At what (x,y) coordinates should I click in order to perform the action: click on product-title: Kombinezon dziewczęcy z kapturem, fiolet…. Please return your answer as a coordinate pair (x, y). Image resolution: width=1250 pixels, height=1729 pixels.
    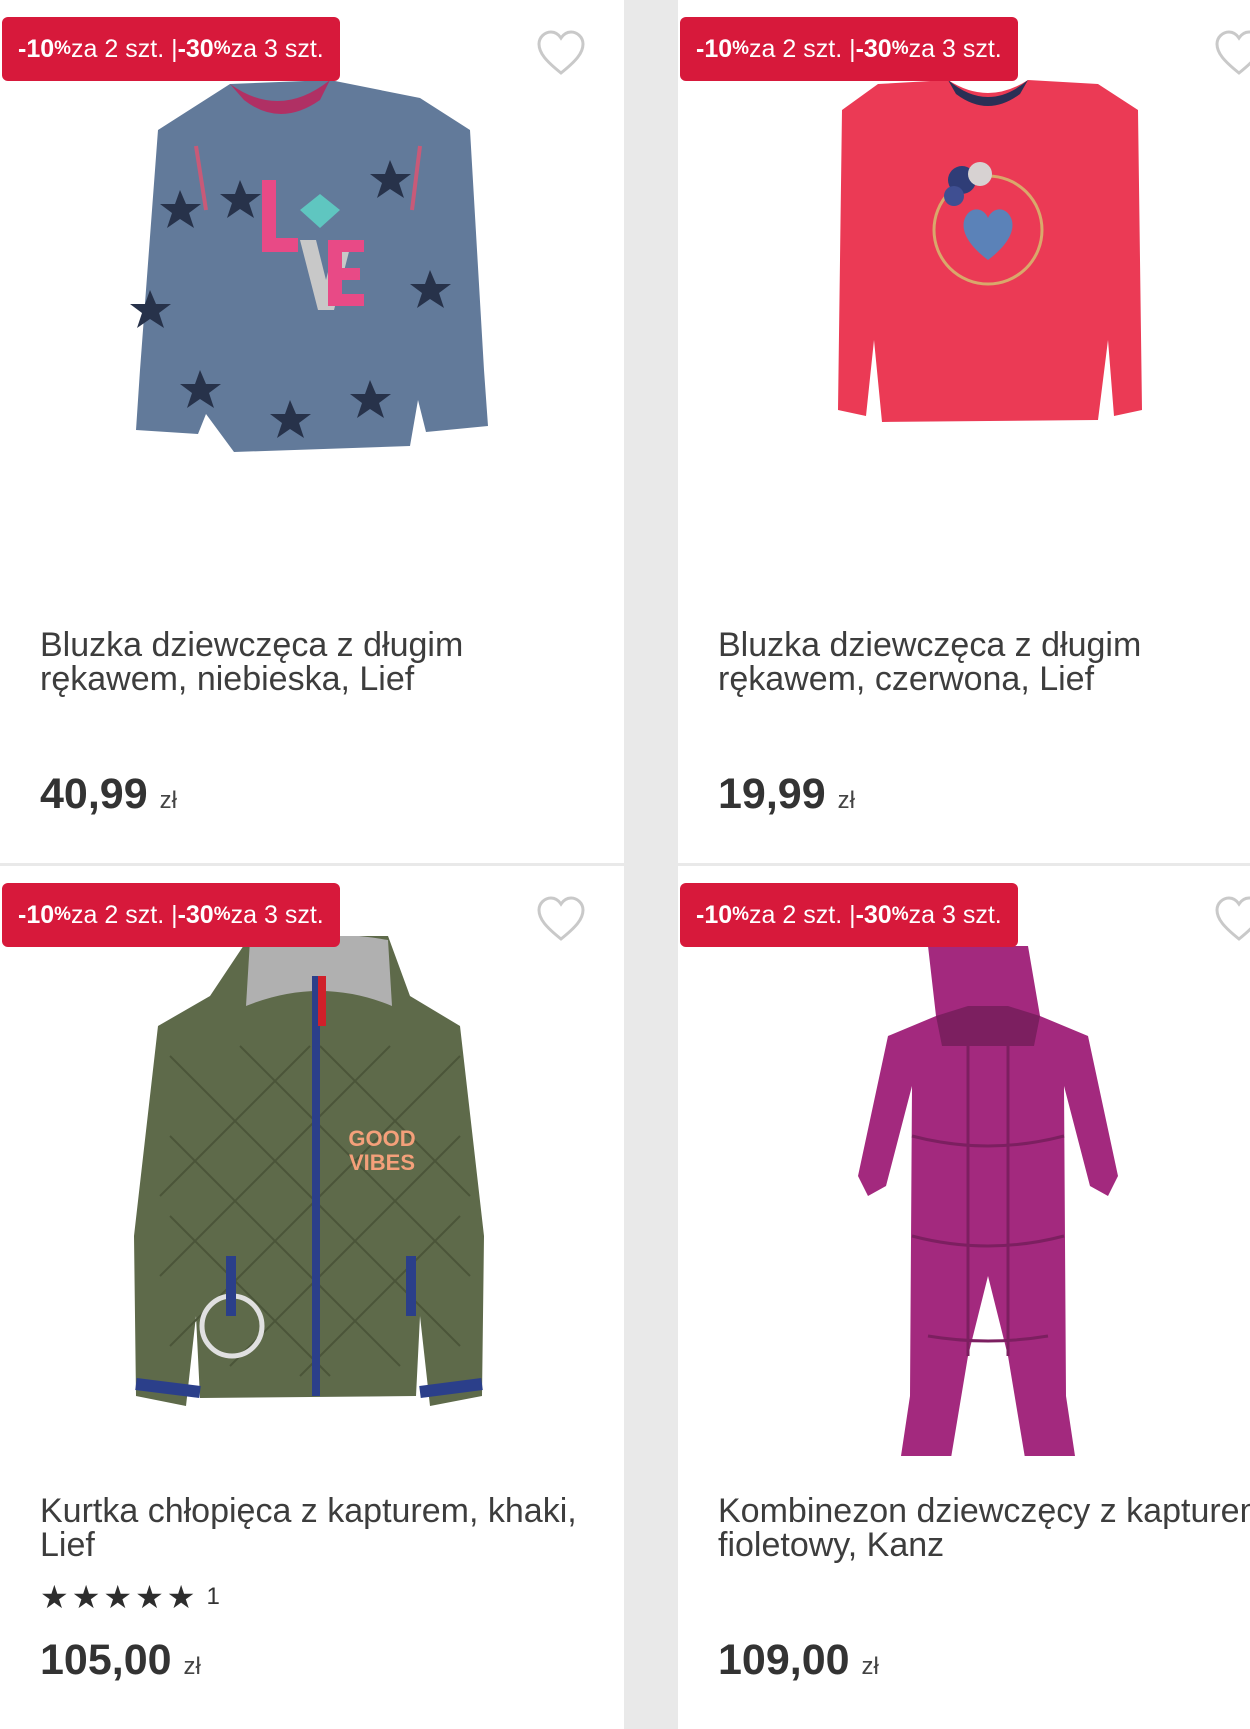
    Looking at the image, I should click on (984, 1528).